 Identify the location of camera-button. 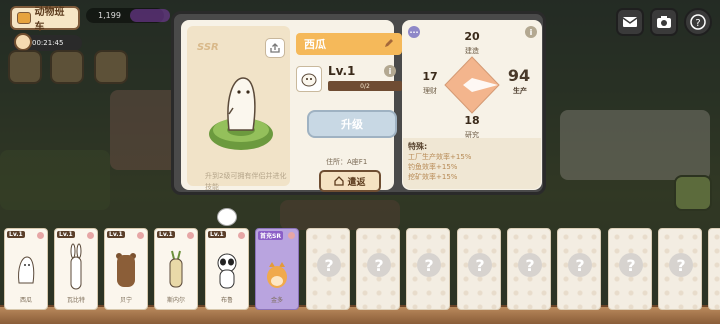
(664, 22).